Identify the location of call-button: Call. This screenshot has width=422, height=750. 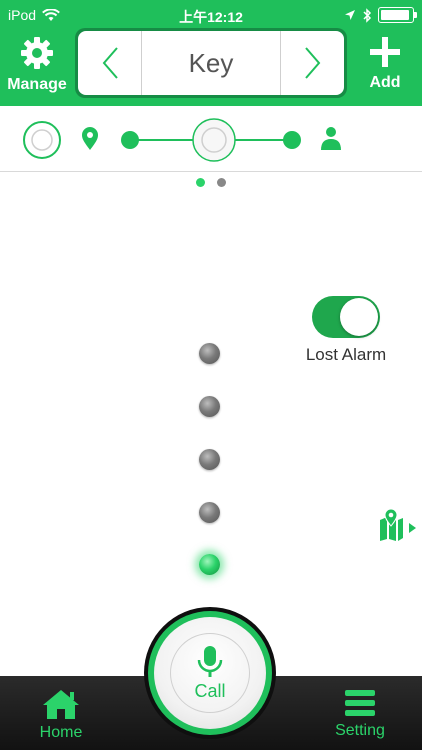
(210, 673).